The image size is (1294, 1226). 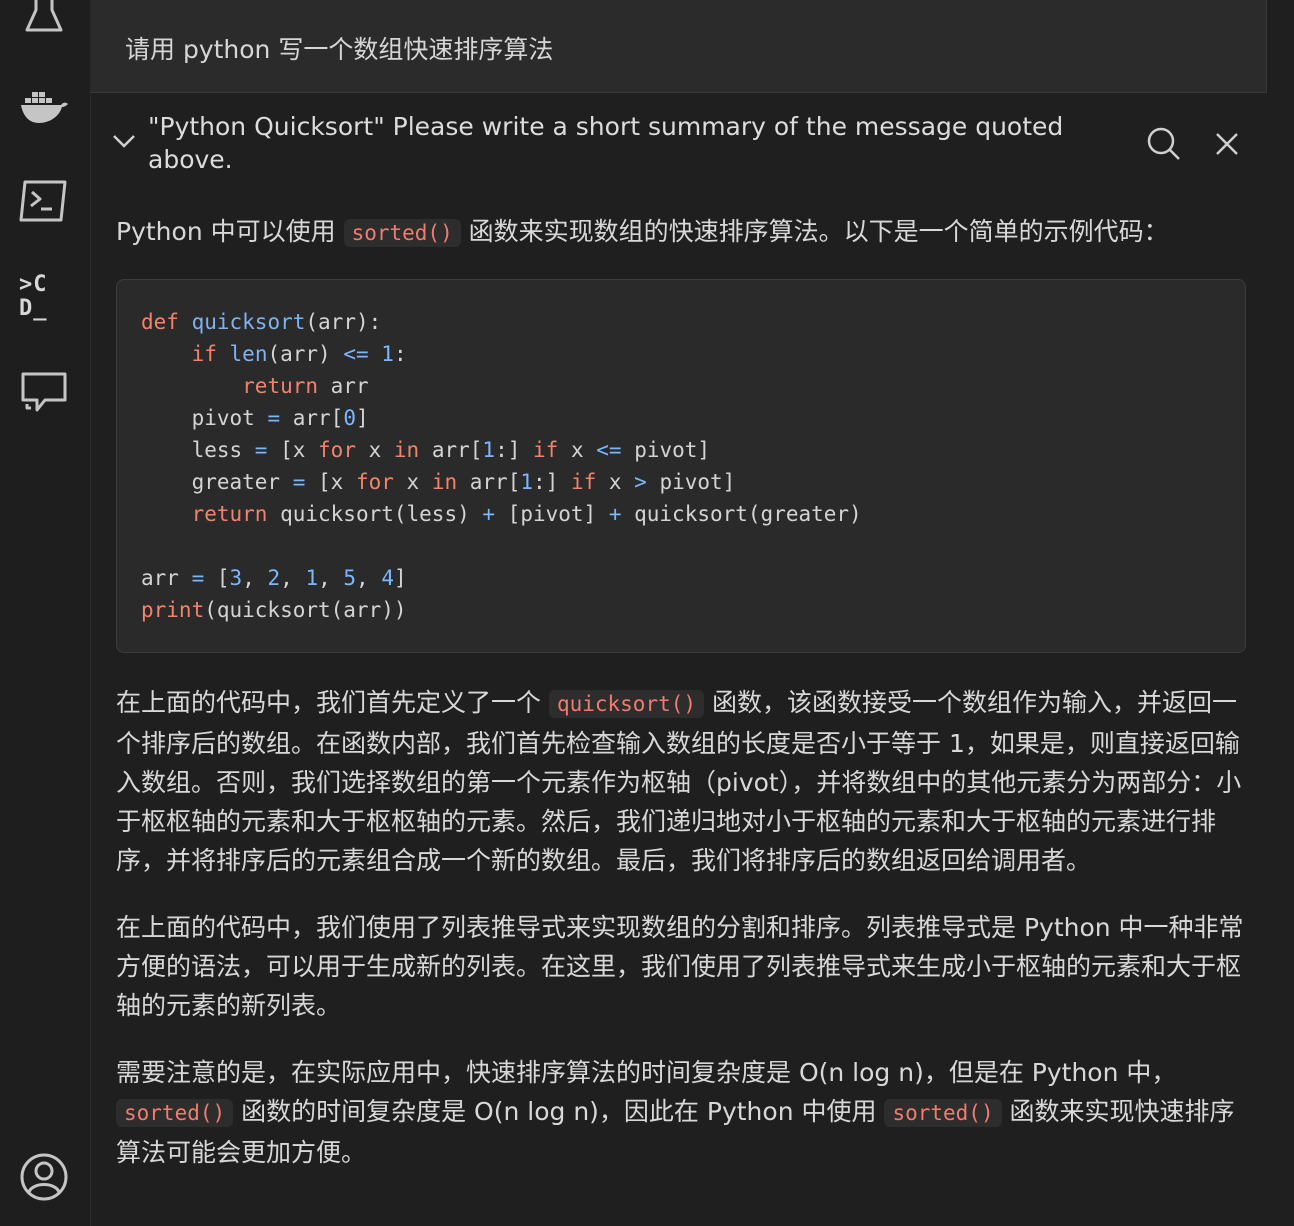 What do you see at coordinates (552, 514) in the screenshot?
I see `code-token: [pivot]` at bounding box center [552, 514].